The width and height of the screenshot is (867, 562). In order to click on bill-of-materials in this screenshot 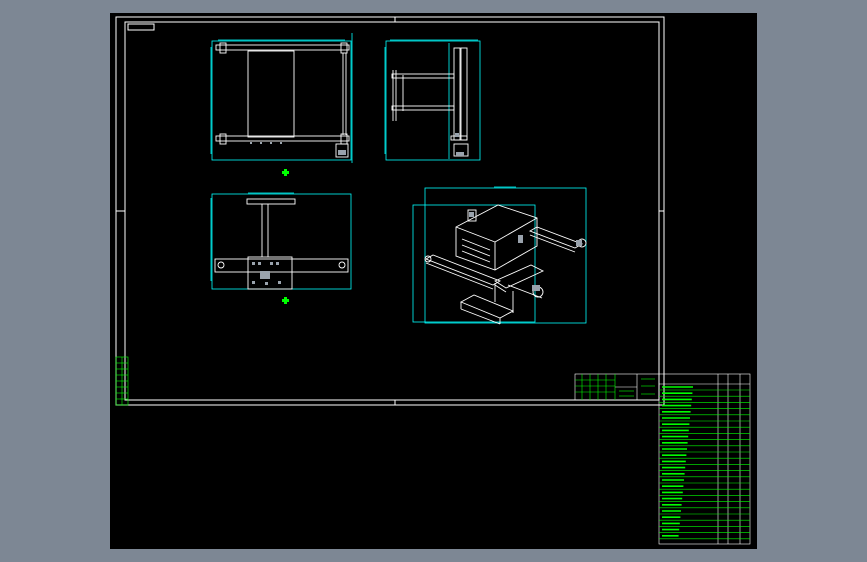, I will do `click(704, 459)`.